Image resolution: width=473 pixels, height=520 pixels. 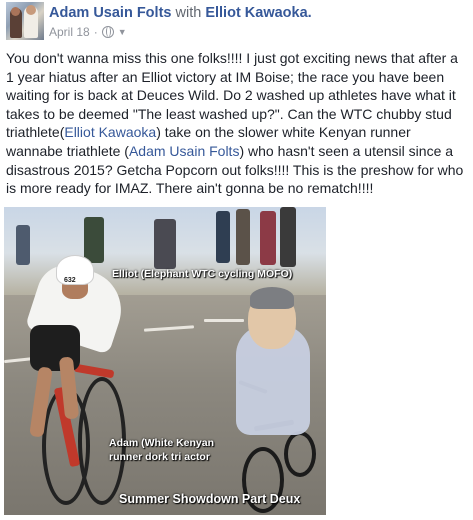 What do you see at coordinates (224, 320) in the screenshot?
I see `lane-marking` at bounding box center [224, 320].